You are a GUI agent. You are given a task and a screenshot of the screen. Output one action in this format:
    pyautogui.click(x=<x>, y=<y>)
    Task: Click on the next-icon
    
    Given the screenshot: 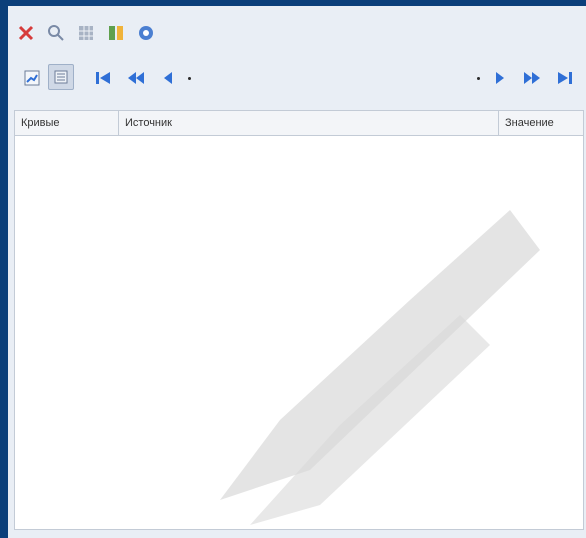 What is the action you would take?
    pyautogui.click(x=500, y=78)
    